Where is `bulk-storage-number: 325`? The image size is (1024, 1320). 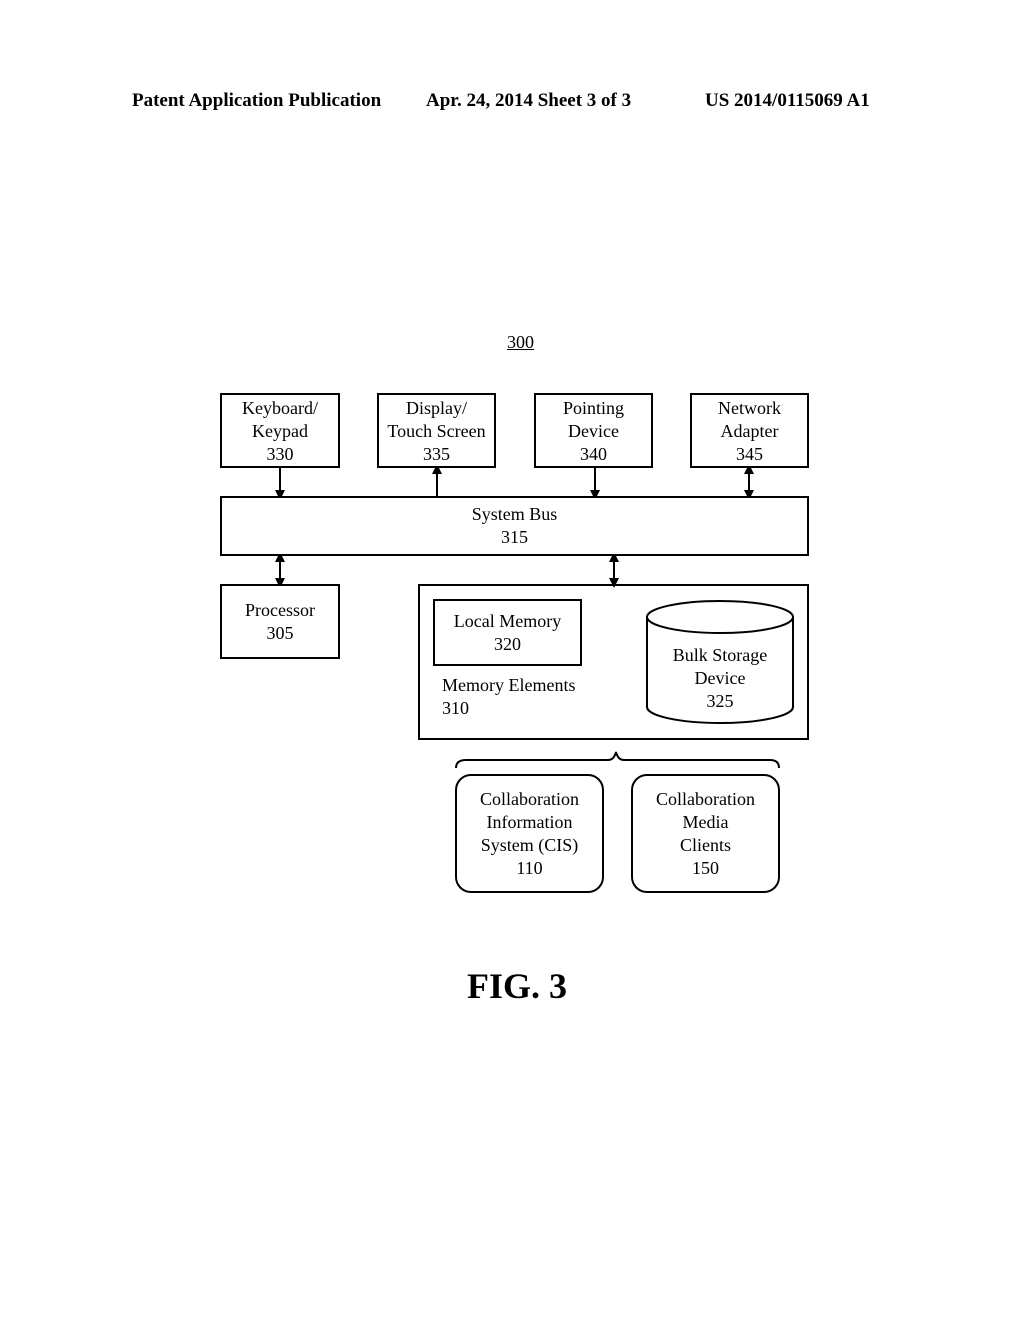
bulk-storage-number: 325 is located at coordinates (720, 701).